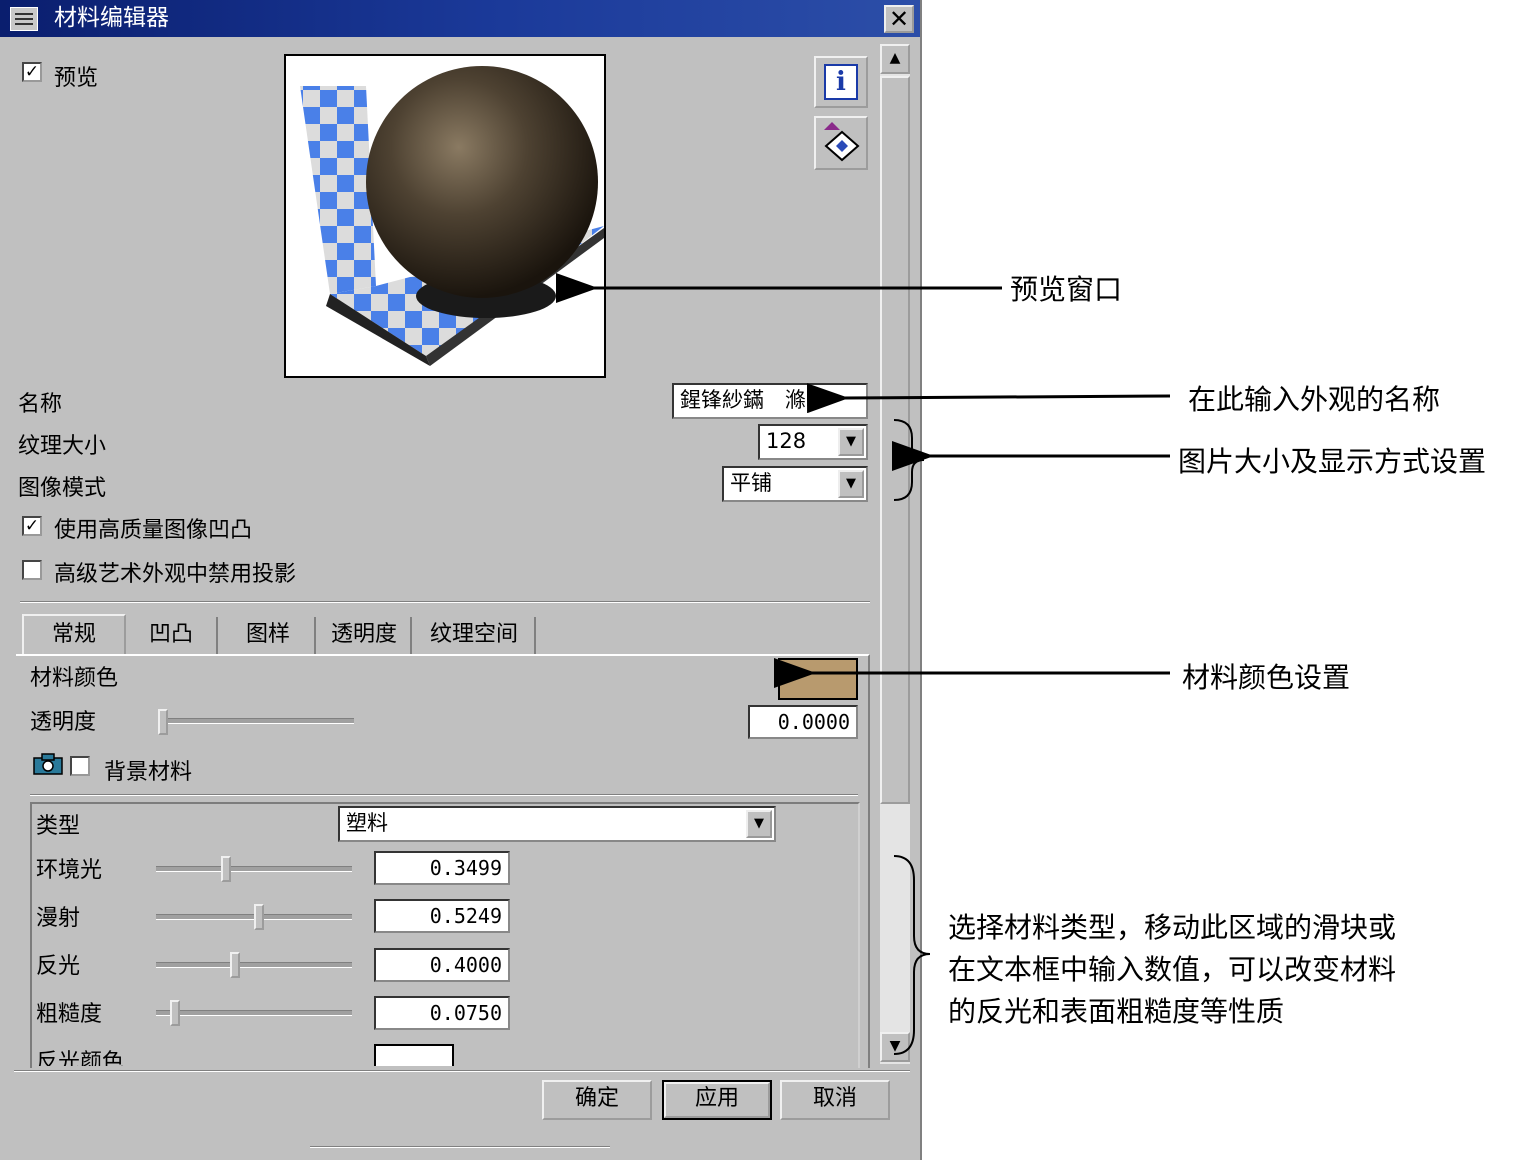  What do you see at coordinates (988, 398) in the screenshot?
I see `name-input-arrow` at bounding box center [988, 398].